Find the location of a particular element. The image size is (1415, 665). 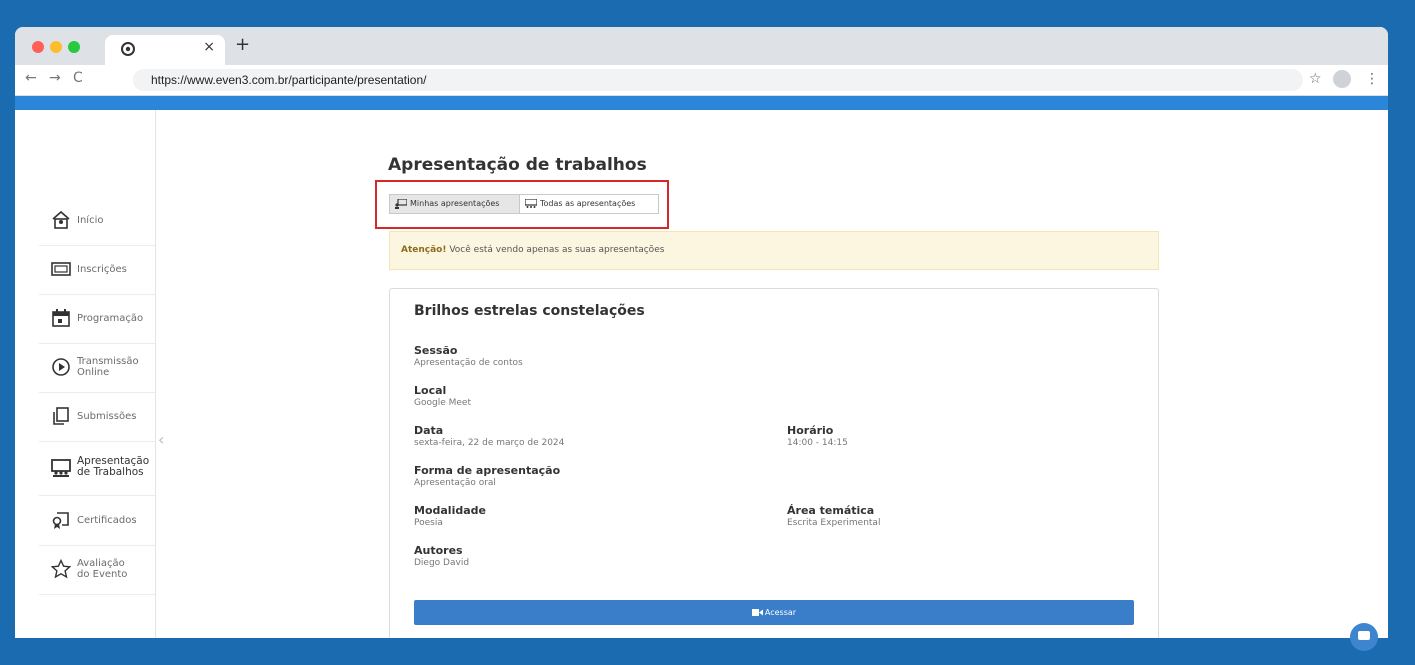

field-local: Local Google Meet is located at coordinates (442, 397).